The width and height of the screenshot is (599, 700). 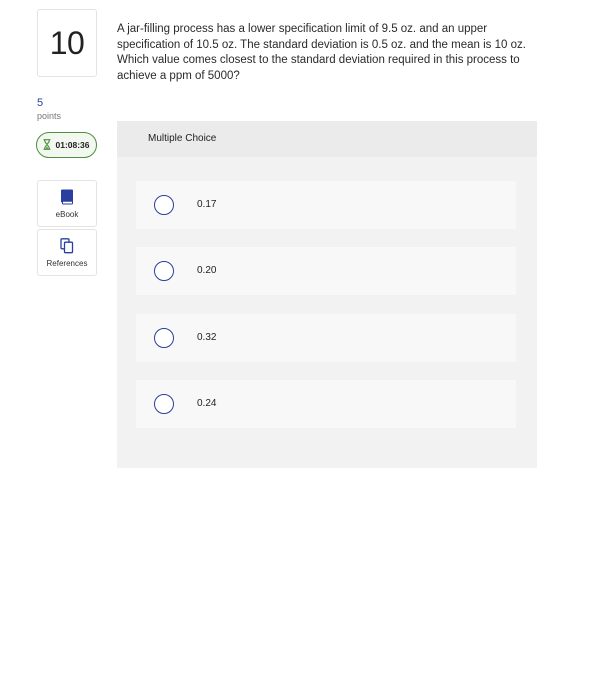 I want to click on points-label: points, so click(x=49, y=116).